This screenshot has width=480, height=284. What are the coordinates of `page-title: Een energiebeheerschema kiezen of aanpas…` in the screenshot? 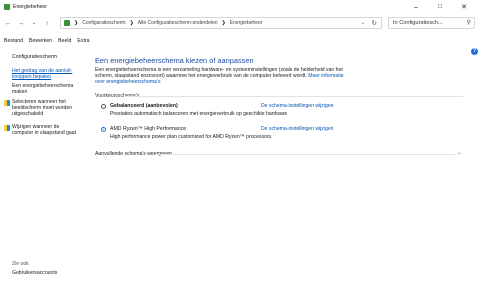 It's located at (174, 60).